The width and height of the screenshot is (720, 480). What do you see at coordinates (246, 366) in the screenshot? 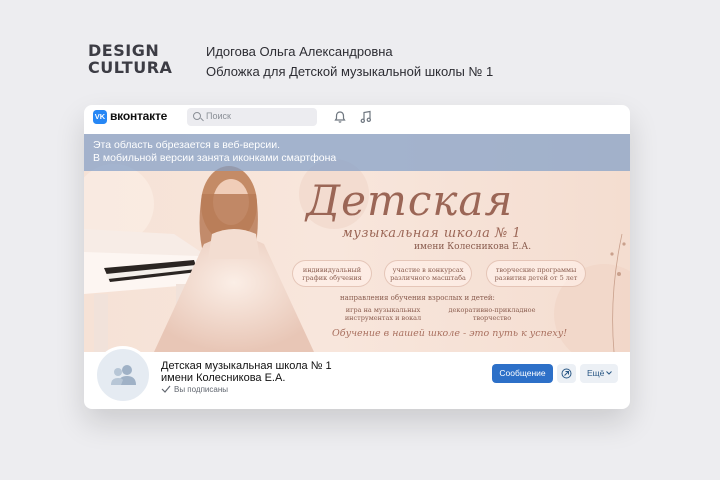
I see `community-name-line-1: Детская музыкальная школа № 1` at bounding box center [246, 366].